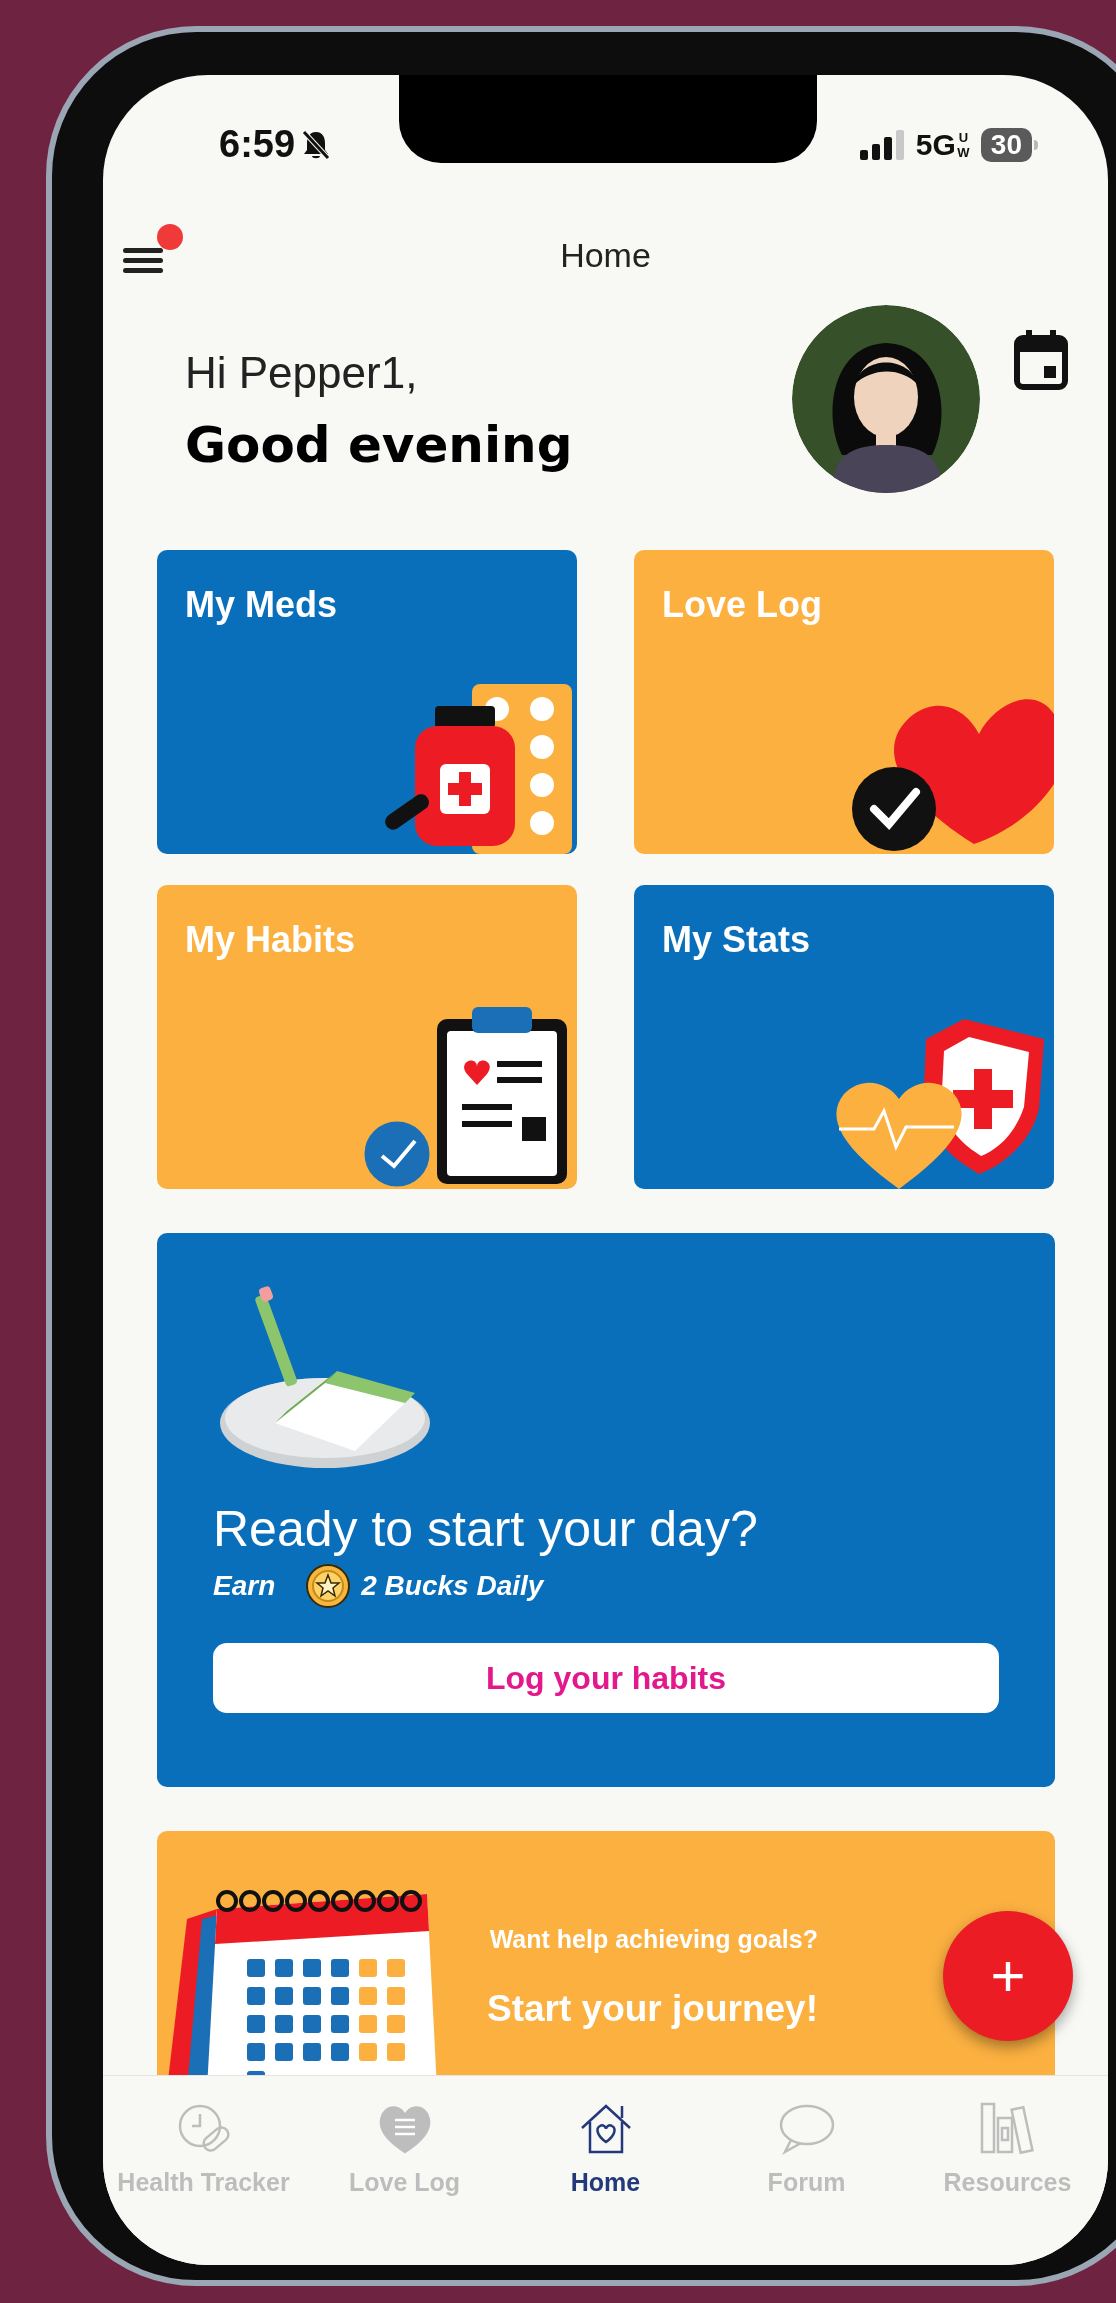 The width and height of the screenshot is (1116, 2303). I want to click on feature-tile: My Meds, so click(367, 702).